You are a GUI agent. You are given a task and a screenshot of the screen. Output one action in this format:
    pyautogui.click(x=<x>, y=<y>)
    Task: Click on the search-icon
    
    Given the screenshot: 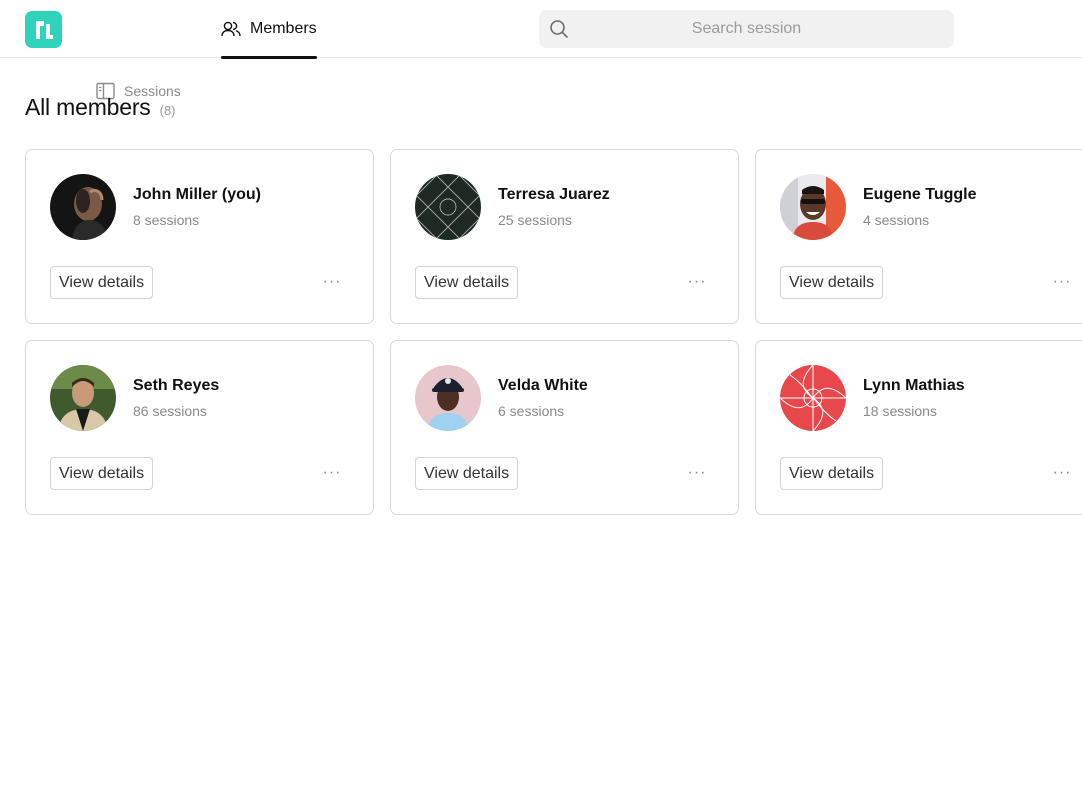 What is the action you would take?
    pyautogui.click(x=559, y=29)
    